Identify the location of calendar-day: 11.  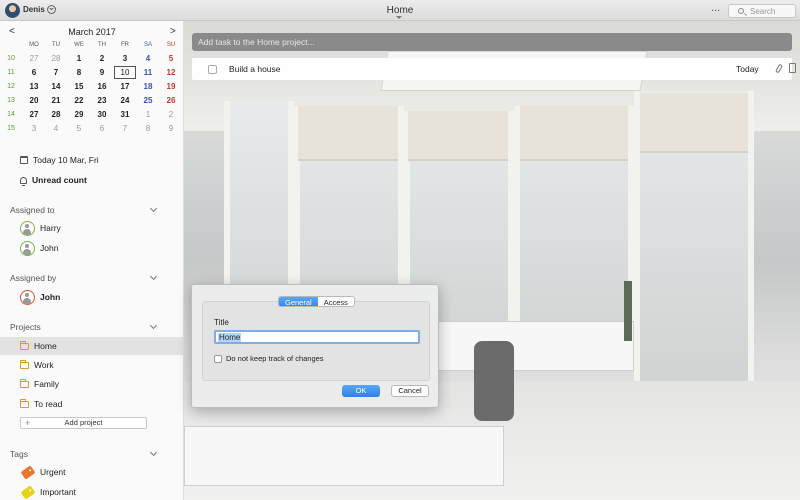
(148, 72).